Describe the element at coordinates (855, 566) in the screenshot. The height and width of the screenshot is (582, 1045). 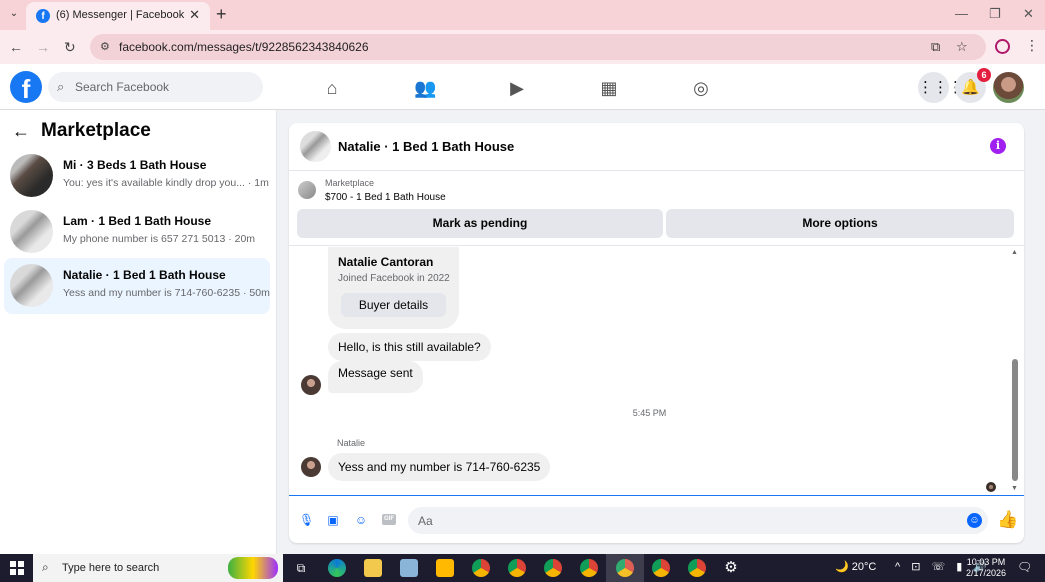
I see `weather-widget: 🌙 20°C` at that location.